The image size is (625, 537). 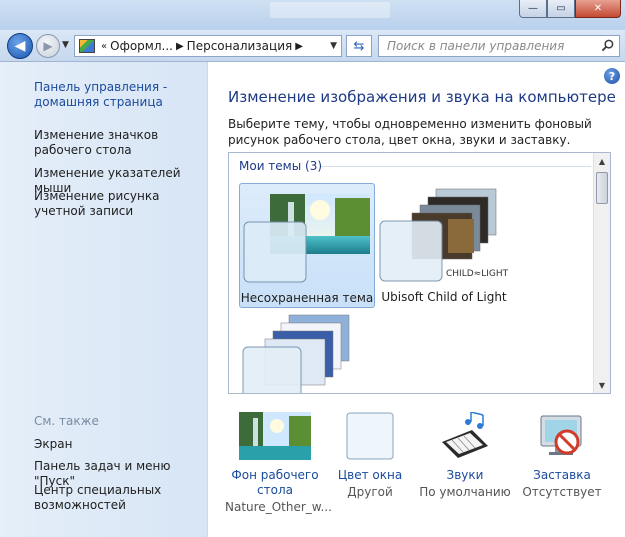 What do you see at coordinates (602, 385) in the screenshot?
I see `scroll-down-arrow-icon: ▼` at bounding box center [602, 385].